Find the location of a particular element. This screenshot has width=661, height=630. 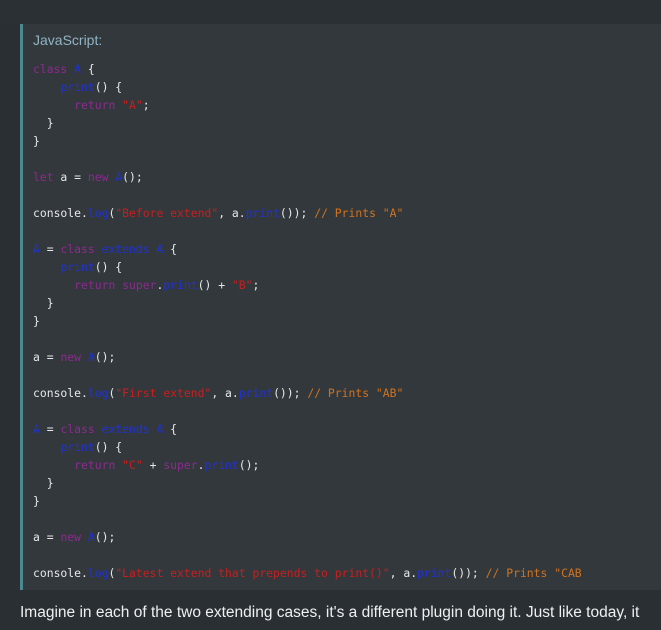

code-line: class A { is located at coordinates (307, 69).